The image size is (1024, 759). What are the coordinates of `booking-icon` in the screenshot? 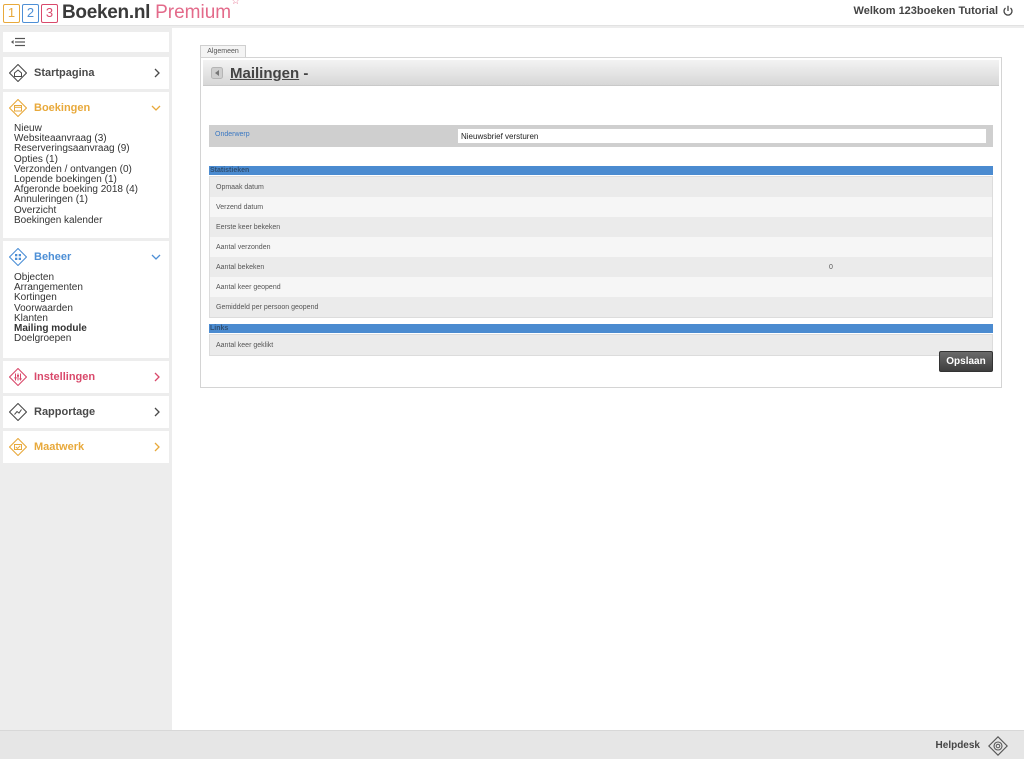 It's located at (18, 108).